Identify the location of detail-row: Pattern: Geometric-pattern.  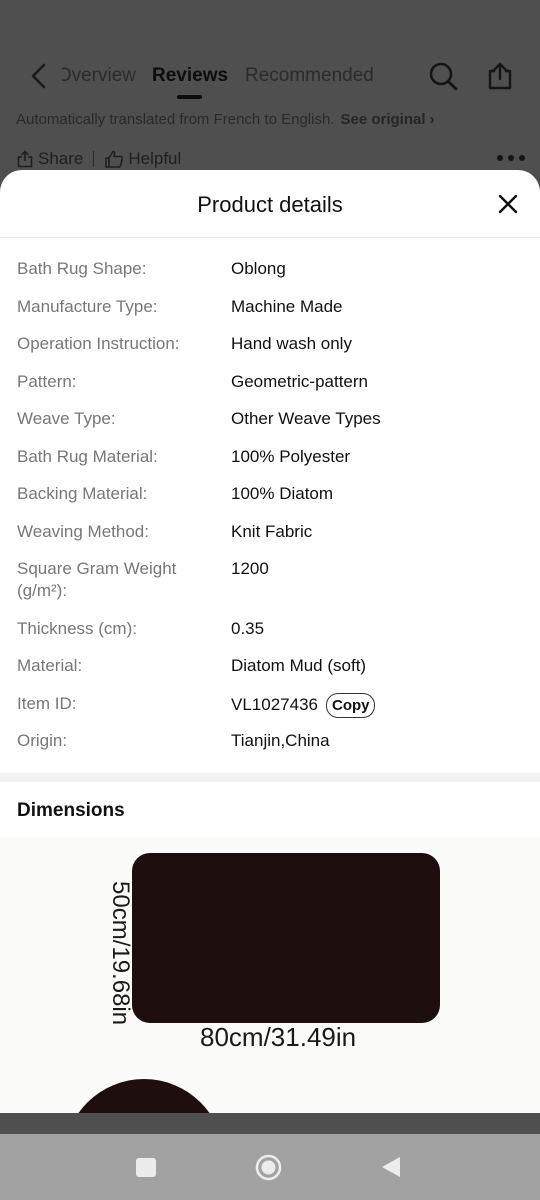
(270, 382).